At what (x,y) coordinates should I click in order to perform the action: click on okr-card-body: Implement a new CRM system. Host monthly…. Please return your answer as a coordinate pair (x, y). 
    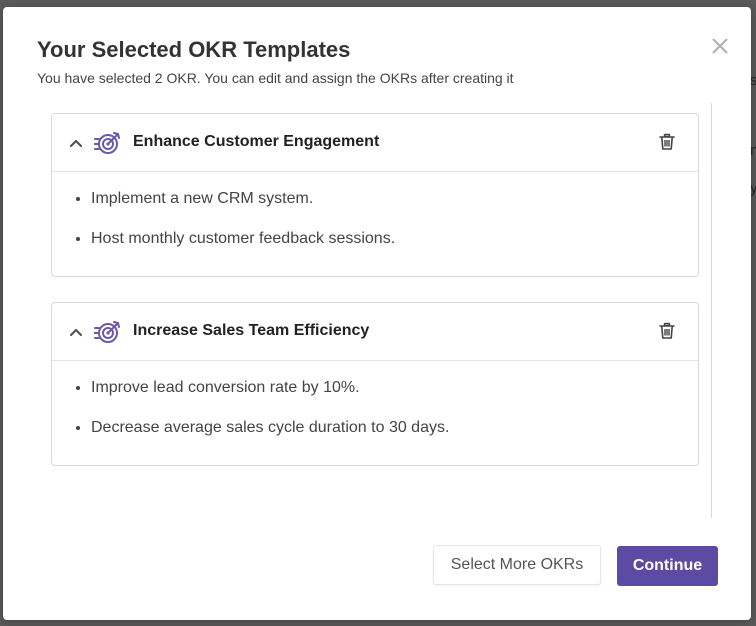
    Looking at the image, I should click on (375, 224).